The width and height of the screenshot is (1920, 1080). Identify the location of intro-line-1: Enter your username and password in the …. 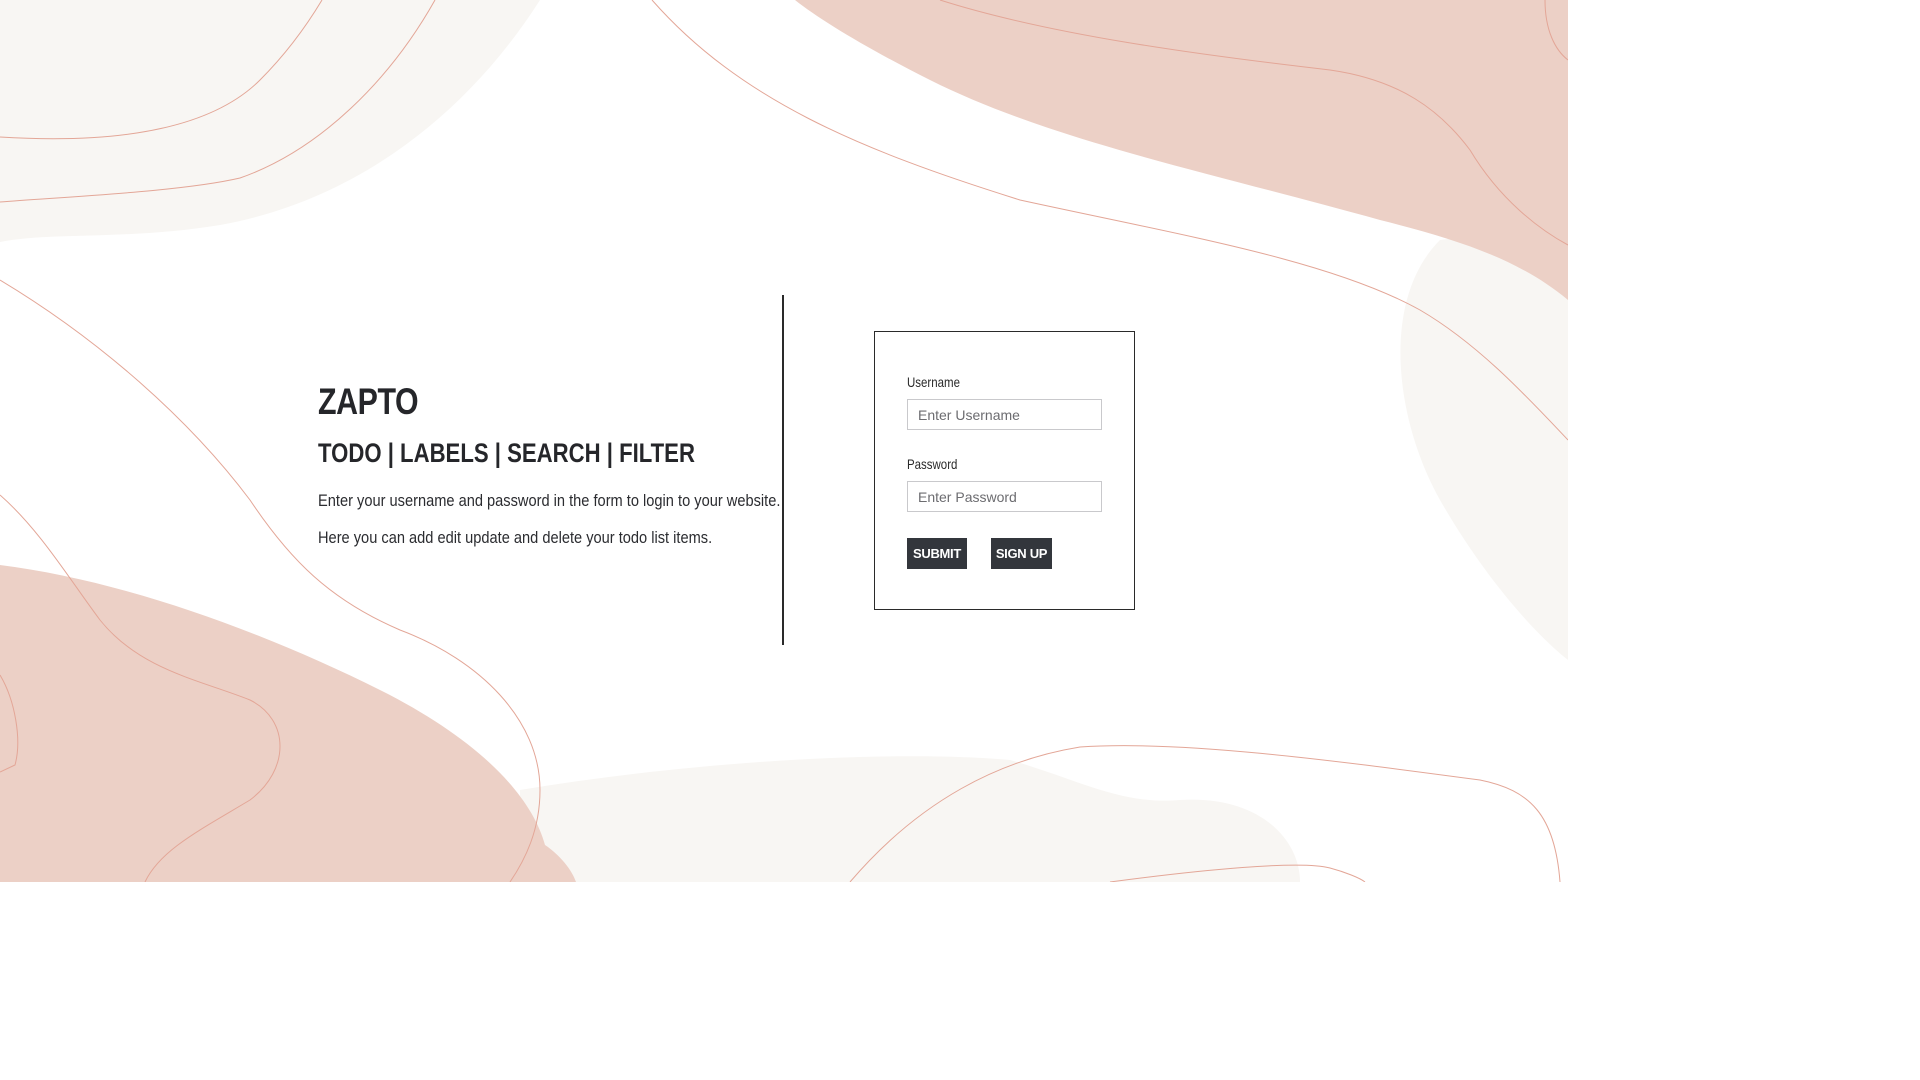
(549, 500).